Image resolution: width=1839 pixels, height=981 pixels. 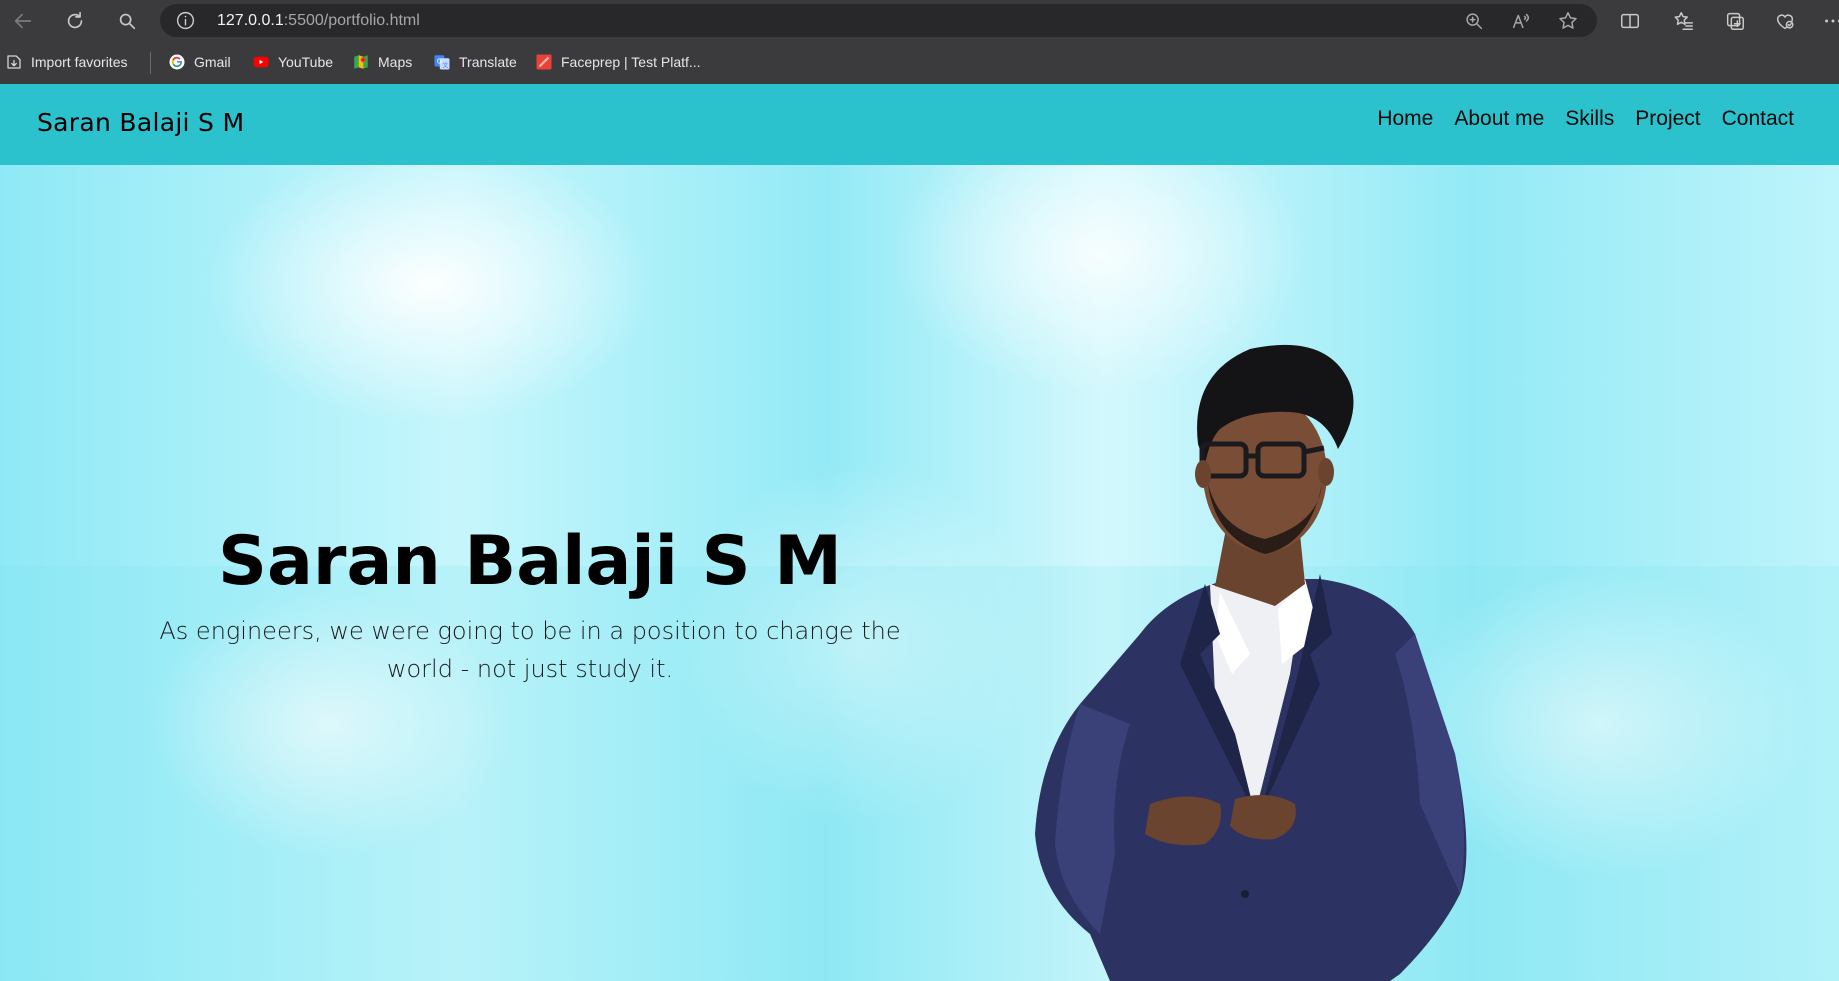 I want to click on bookmark-youtube: YouTube, so click(x=292, y=62).